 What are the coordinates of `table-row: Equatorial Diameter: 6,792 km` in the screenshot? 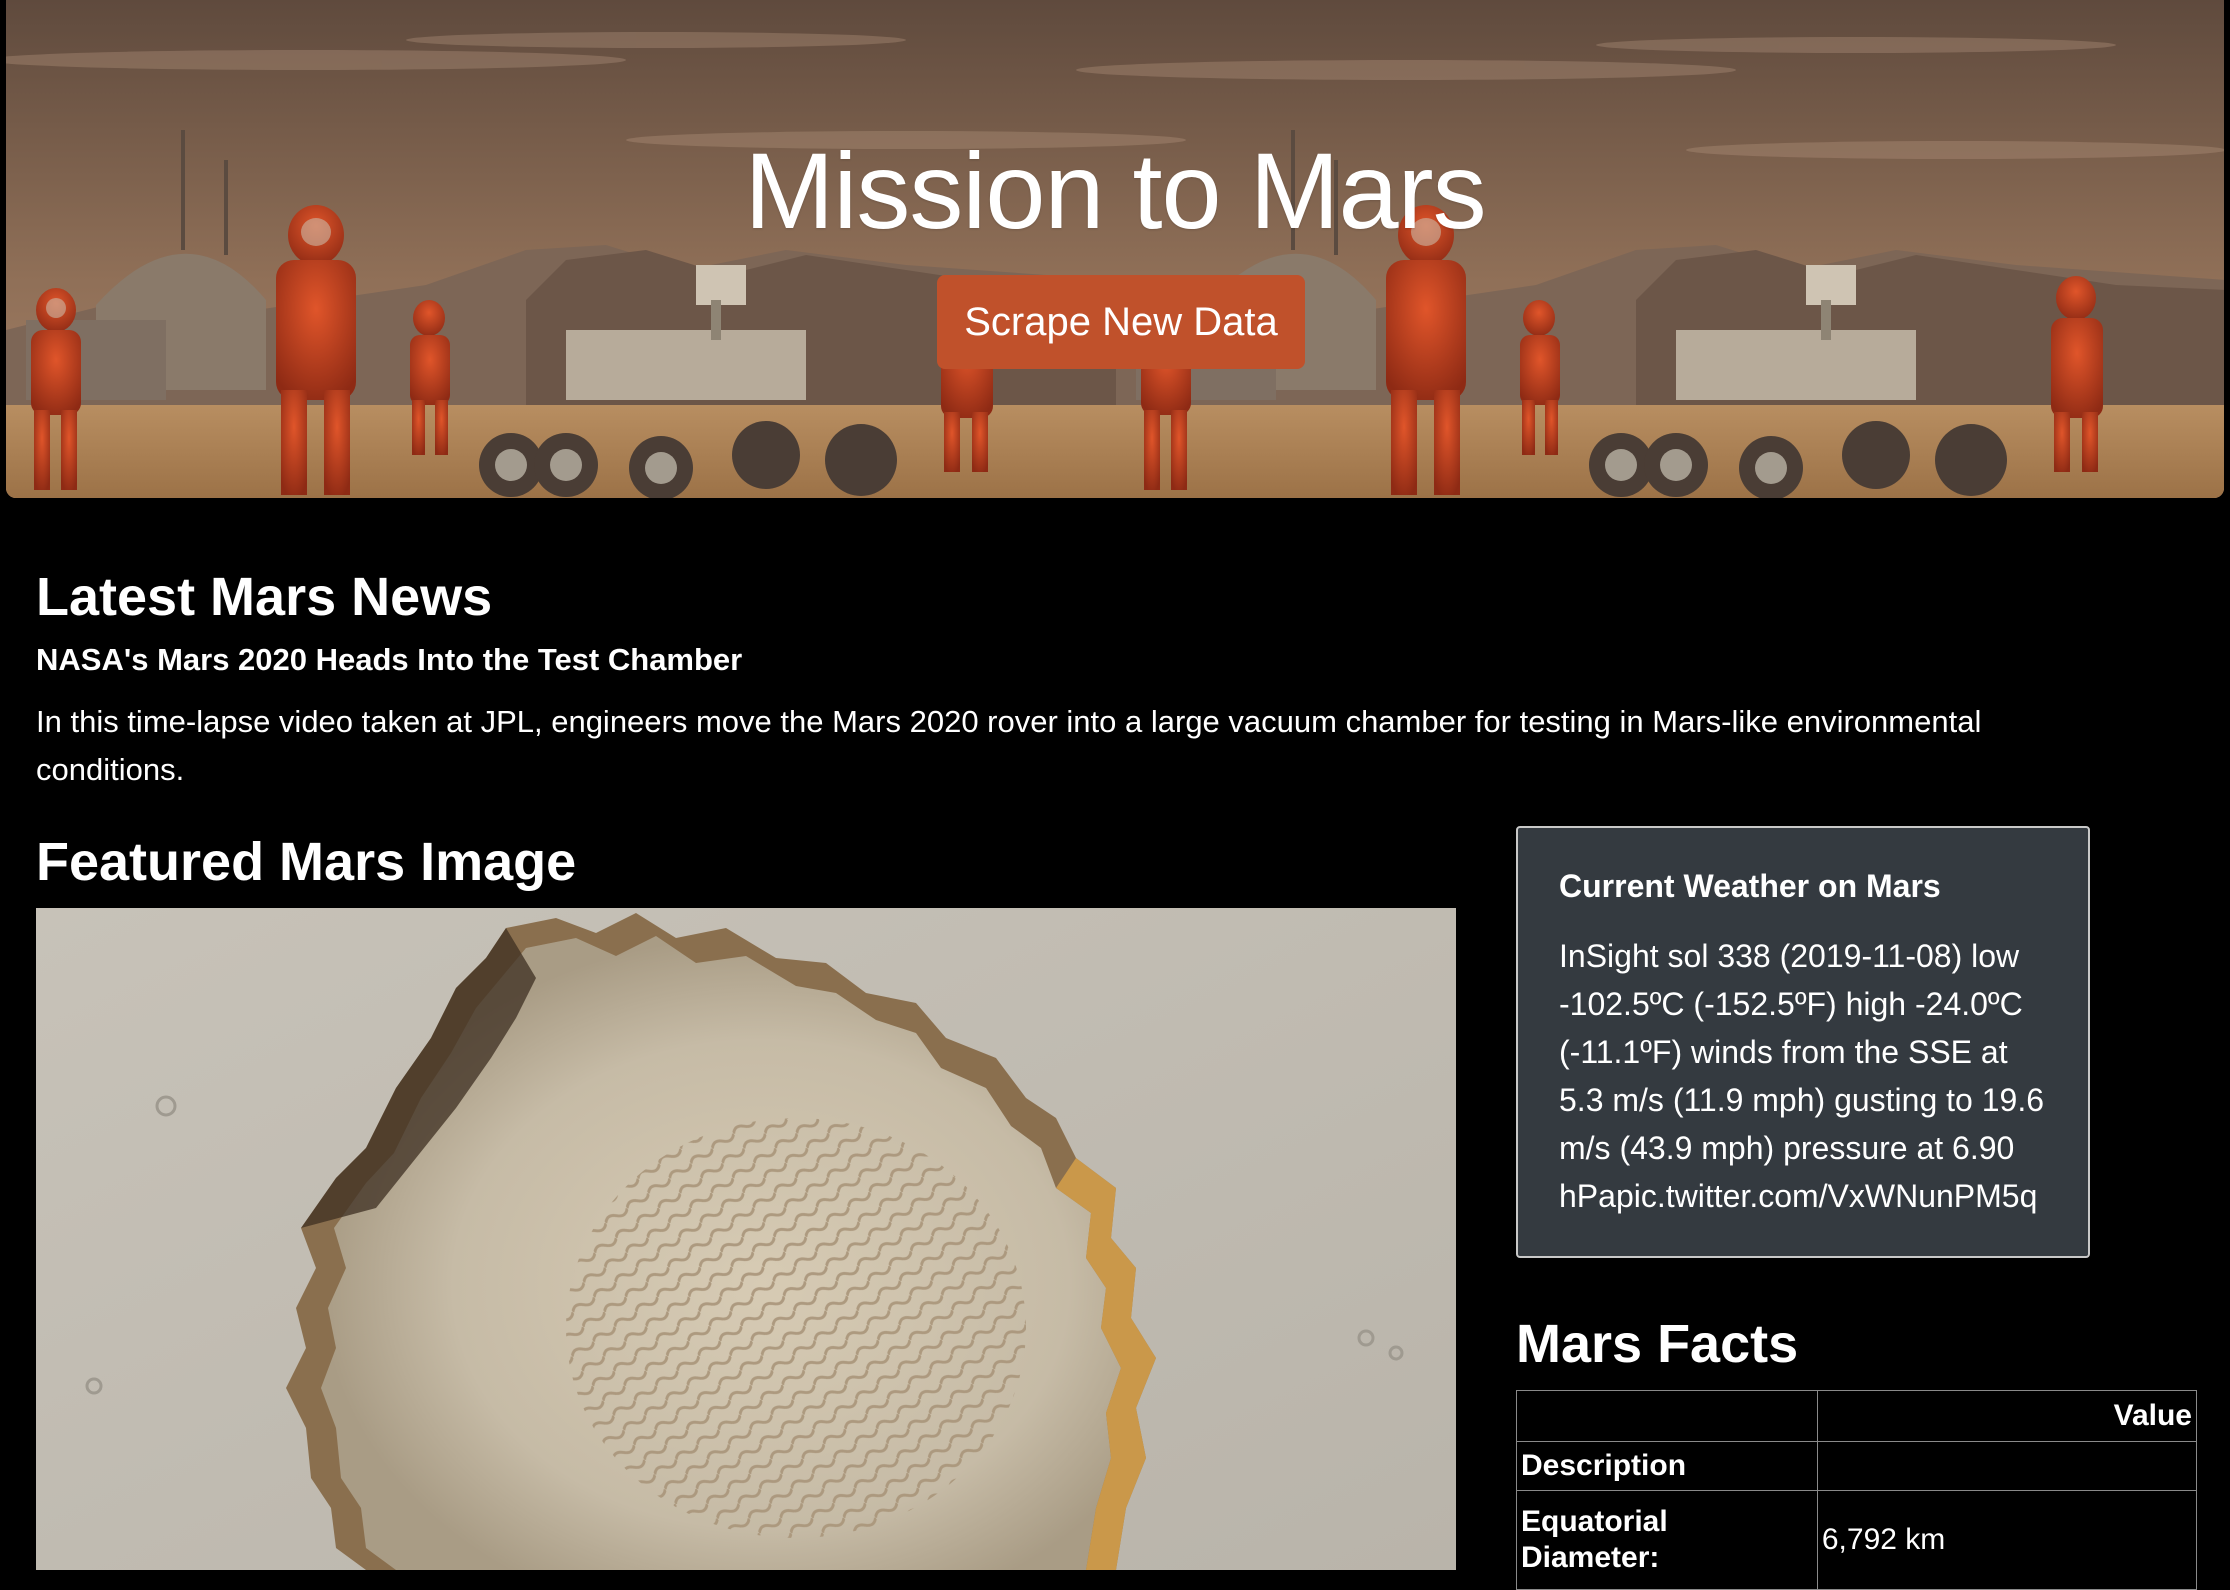 It's located at (1857, 1540).